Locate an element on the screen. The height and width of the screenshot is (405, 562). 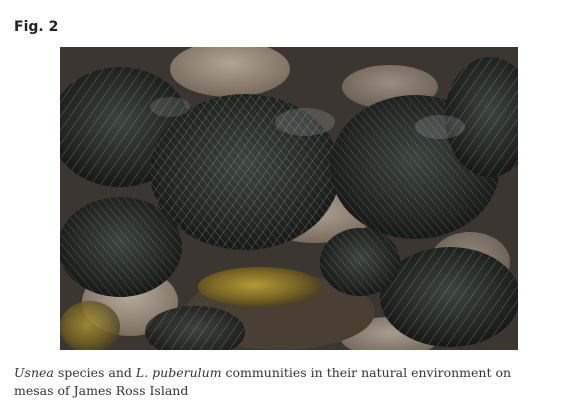
caption-taxon-usnea: Usnea is located at coordinates (34, 372).